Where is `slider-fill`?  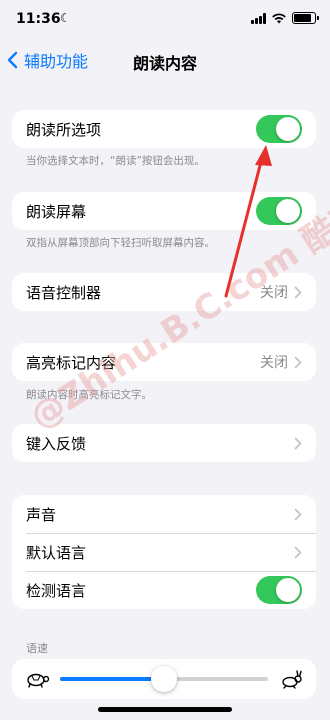 slider-fill is located at coordinates (112, 679).